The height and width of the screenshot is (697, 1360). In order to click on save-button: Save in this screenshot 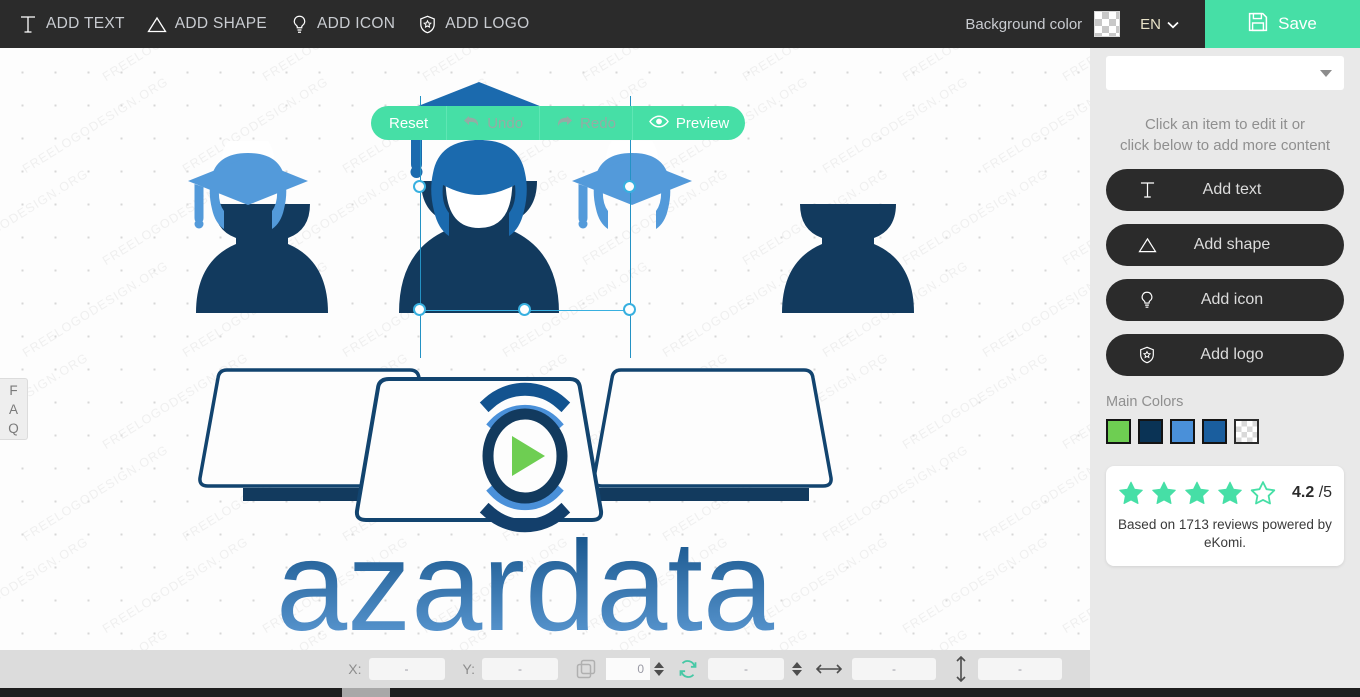, I will do `click(1282, 24)`.